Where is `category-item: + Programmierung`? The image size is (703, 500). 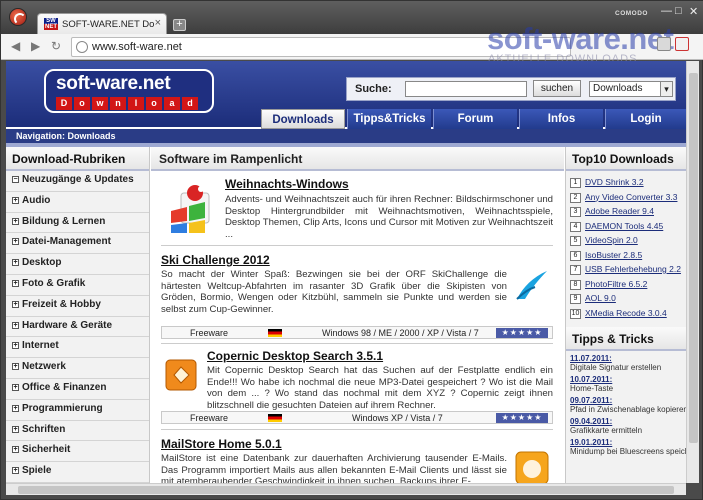 category-item: + Programmierung is located at coordinates (77, 410).